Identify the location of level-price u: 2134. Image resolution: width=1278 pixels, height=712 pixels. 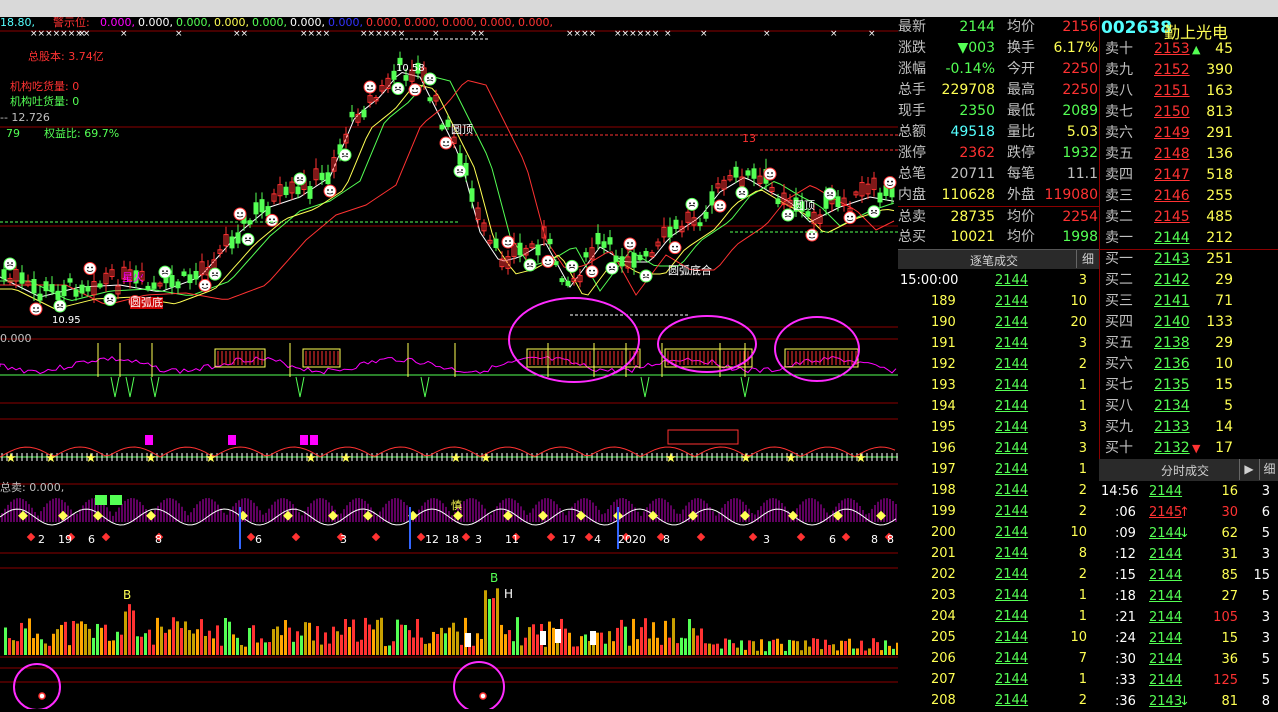
(1172, 406).